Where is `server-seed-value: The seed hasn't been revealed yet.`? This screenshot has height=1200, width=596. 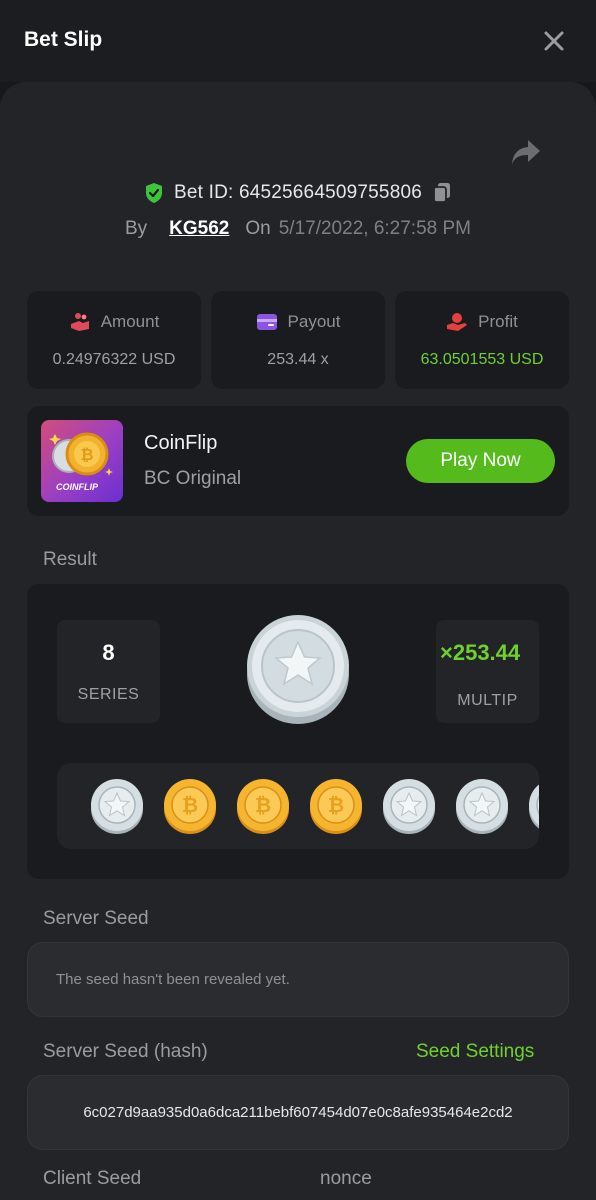 server-seed-value: The seed hasn't been revealed yet. is located at coordinates (173, 979).